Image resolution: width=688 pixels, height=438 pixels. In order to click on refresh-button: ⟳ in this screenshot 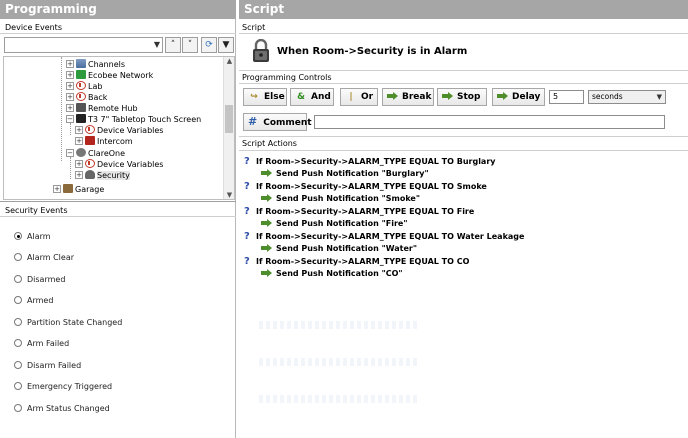, I will do `click(209, 45)`.